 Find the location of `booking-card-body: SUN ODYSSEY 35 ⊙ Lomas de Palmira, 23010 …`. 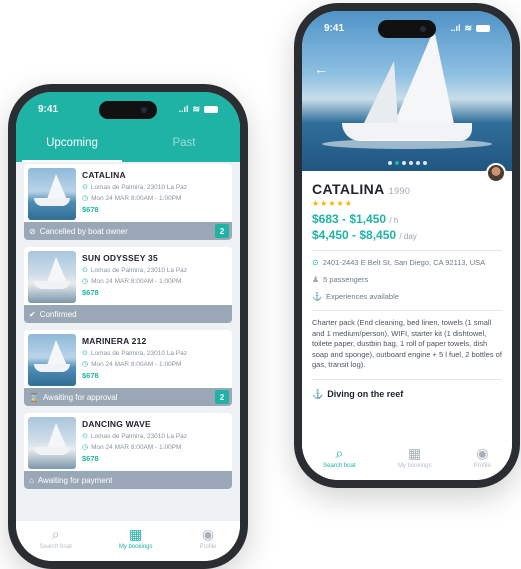

booking-card-body: SUN ODYSSEY 35 ⊙ Lomas de Palmira, 23010 … is located at coordinates (128, 276).